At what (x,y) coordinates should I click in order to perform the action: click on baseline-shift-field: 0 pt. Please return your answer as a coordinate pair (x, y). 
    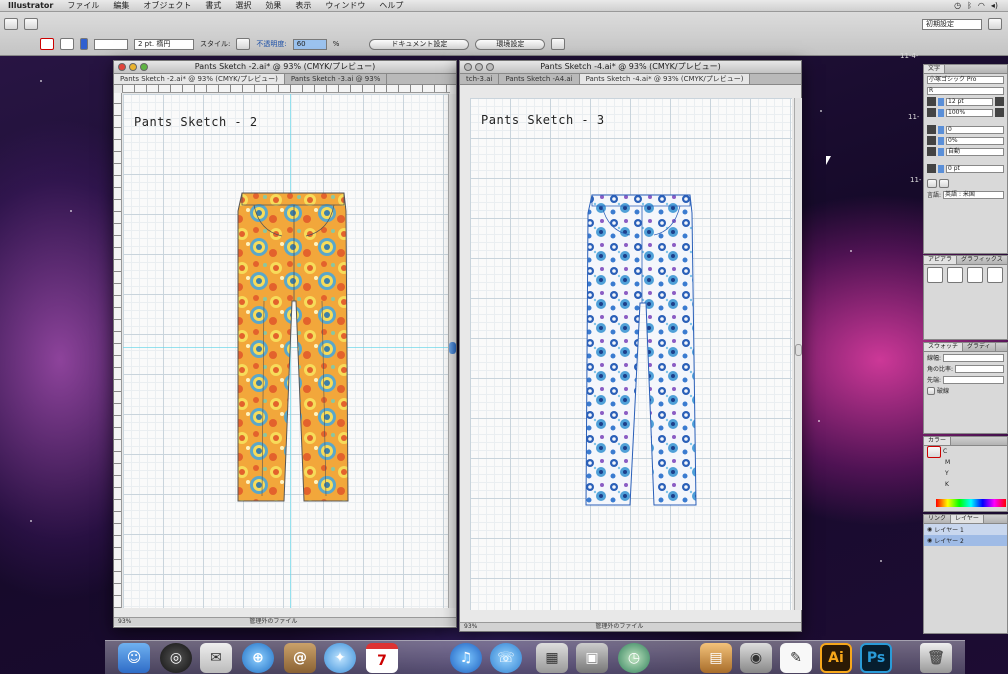
    Looking at the image, I should click on (975, 168).